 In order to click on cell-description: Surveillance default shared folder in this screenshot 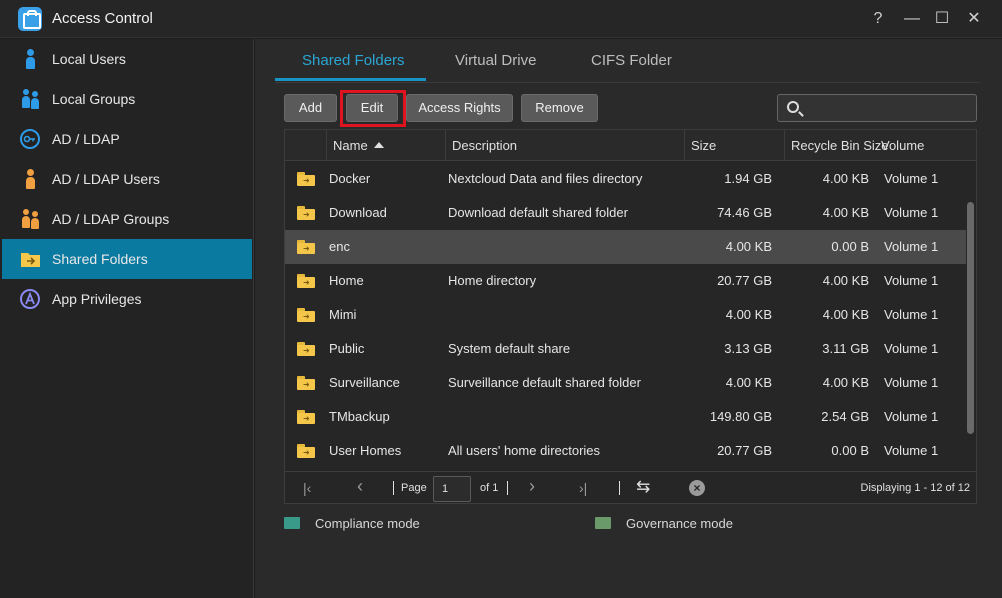, I will do `click(544, 382)`.